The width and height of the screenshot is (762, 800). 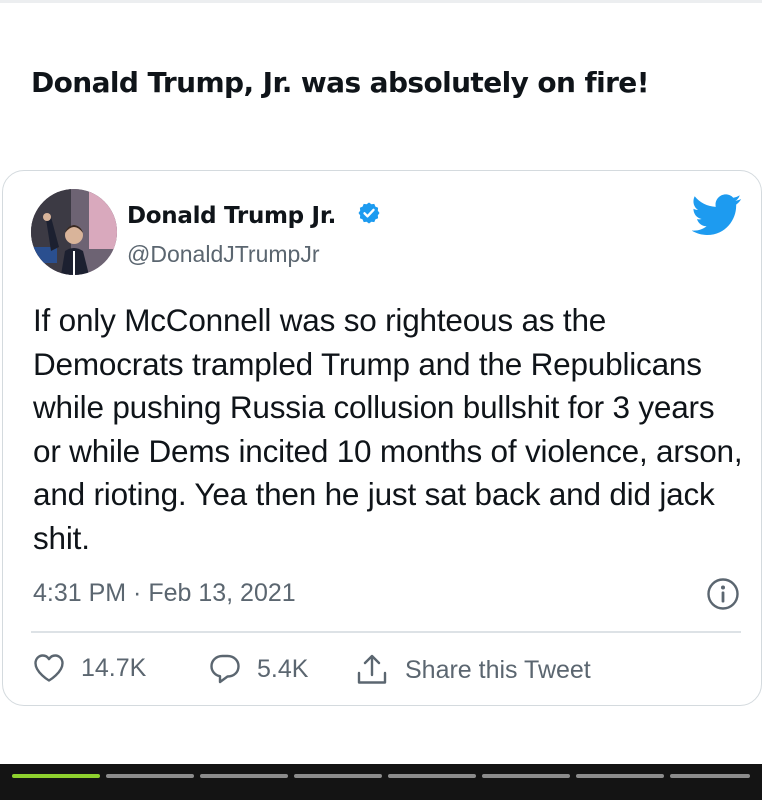 I want to click on like-button: 14.7K, so click(x=89, y=668).